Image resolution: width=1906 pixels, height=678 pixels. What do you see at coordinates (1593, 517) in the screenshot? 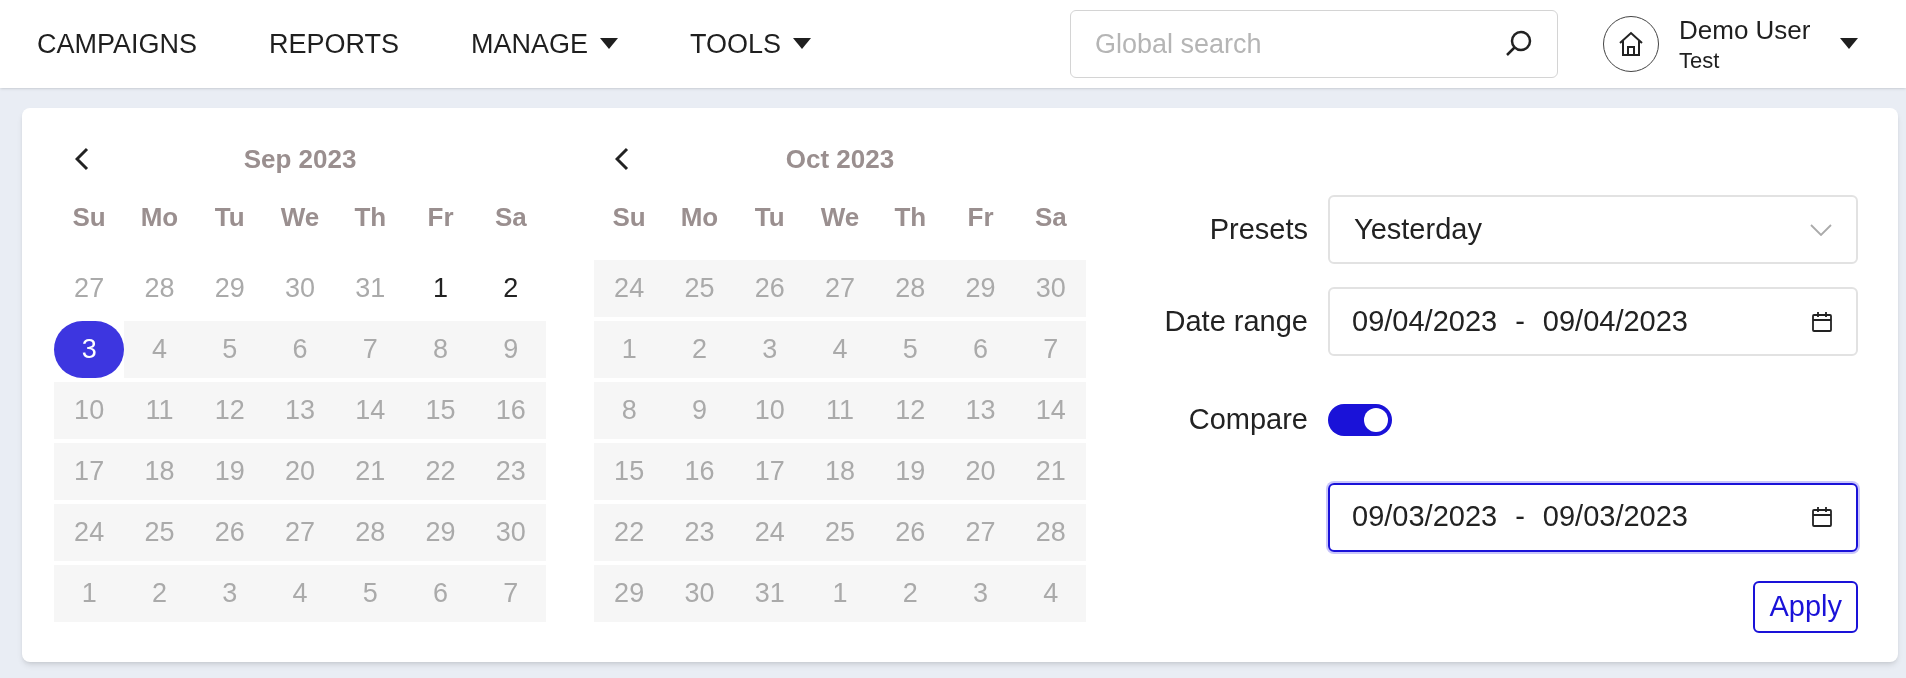
I see `compare-range-field: 09/03/2023 - 09/03/2023` at bounding box center [1593, 517].